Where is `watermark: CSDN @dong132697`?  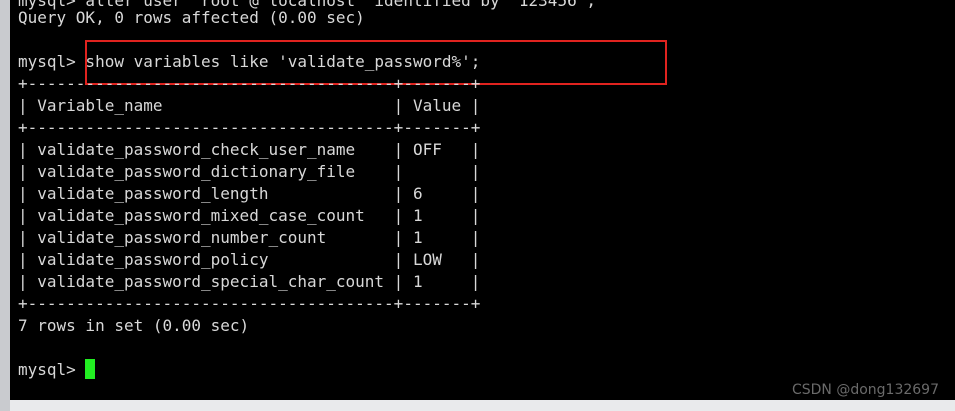 watermark: CSDN @dong132697 is located at coordinates (865, 390).